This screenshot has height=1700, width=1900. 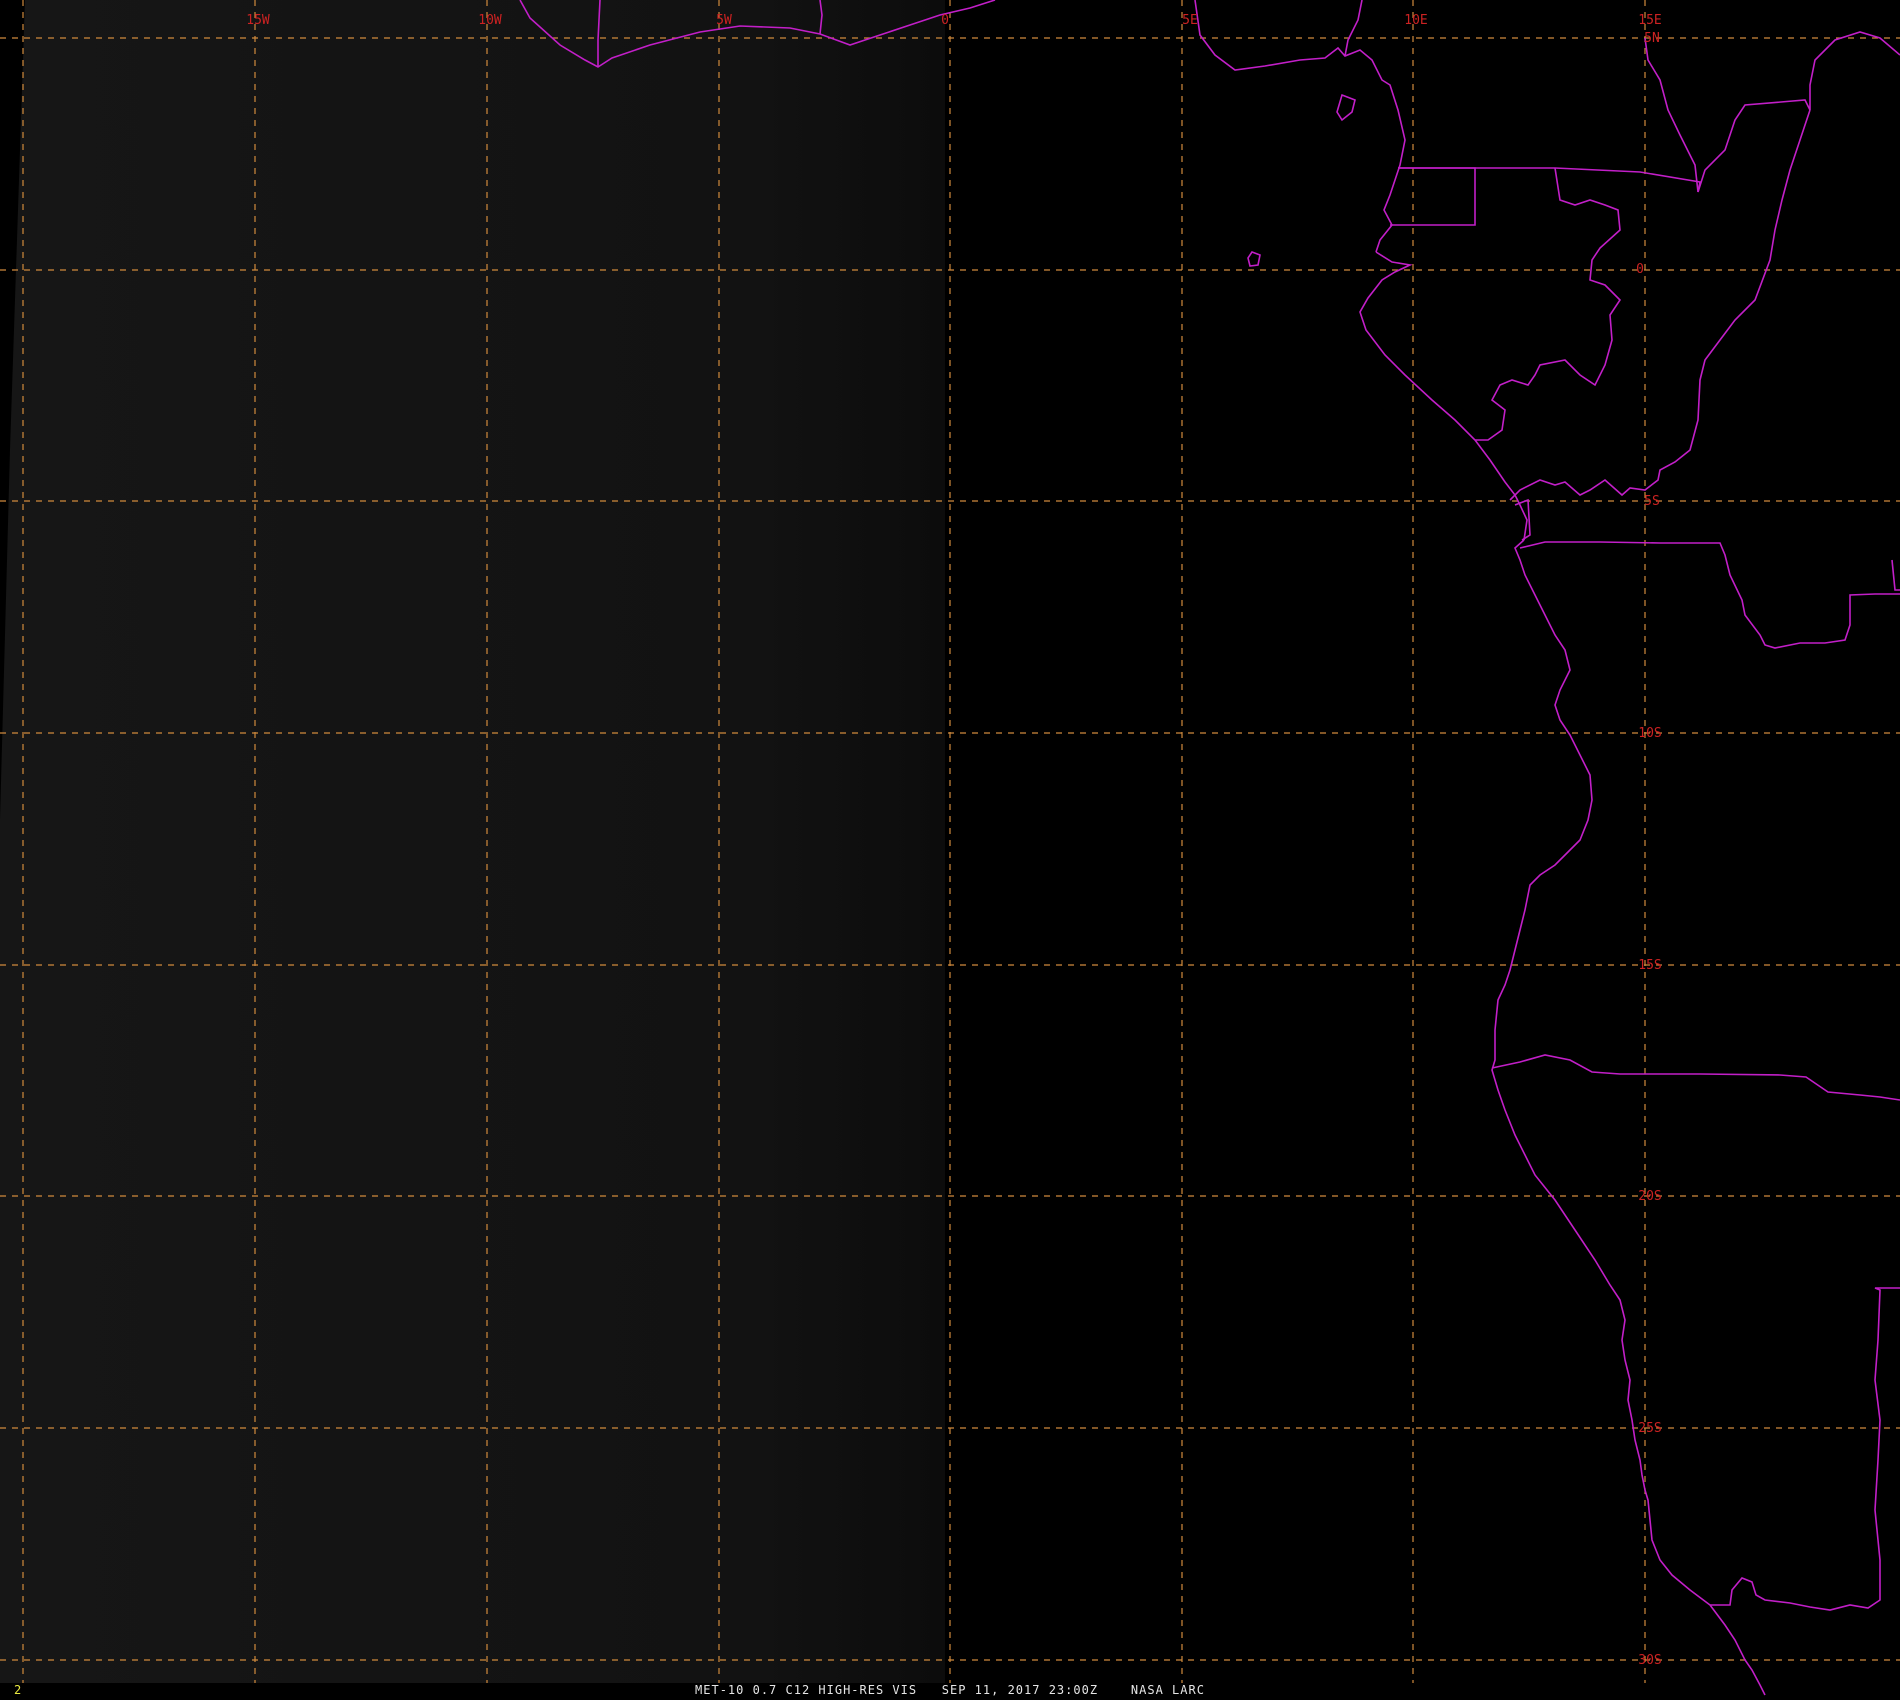 I want to click on lat-label-0: 0, so click(x=1640, y=269).